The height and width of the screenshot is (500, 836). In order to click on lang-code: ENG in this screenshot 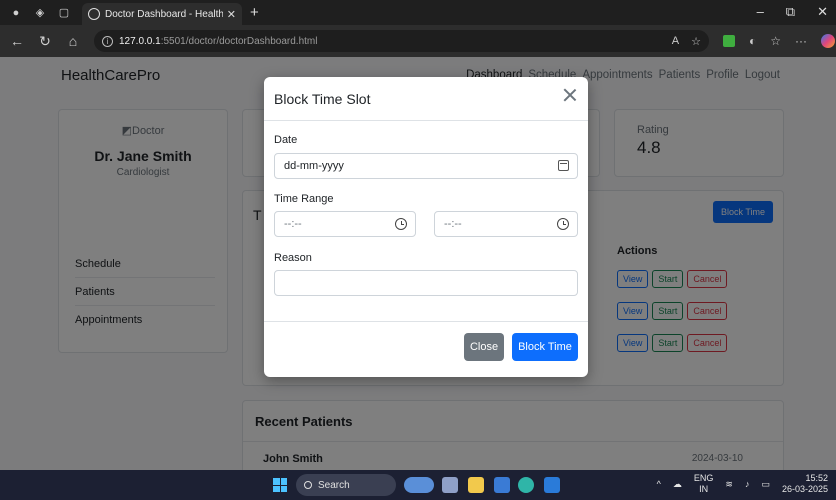, I will do `click(703, 478)`.